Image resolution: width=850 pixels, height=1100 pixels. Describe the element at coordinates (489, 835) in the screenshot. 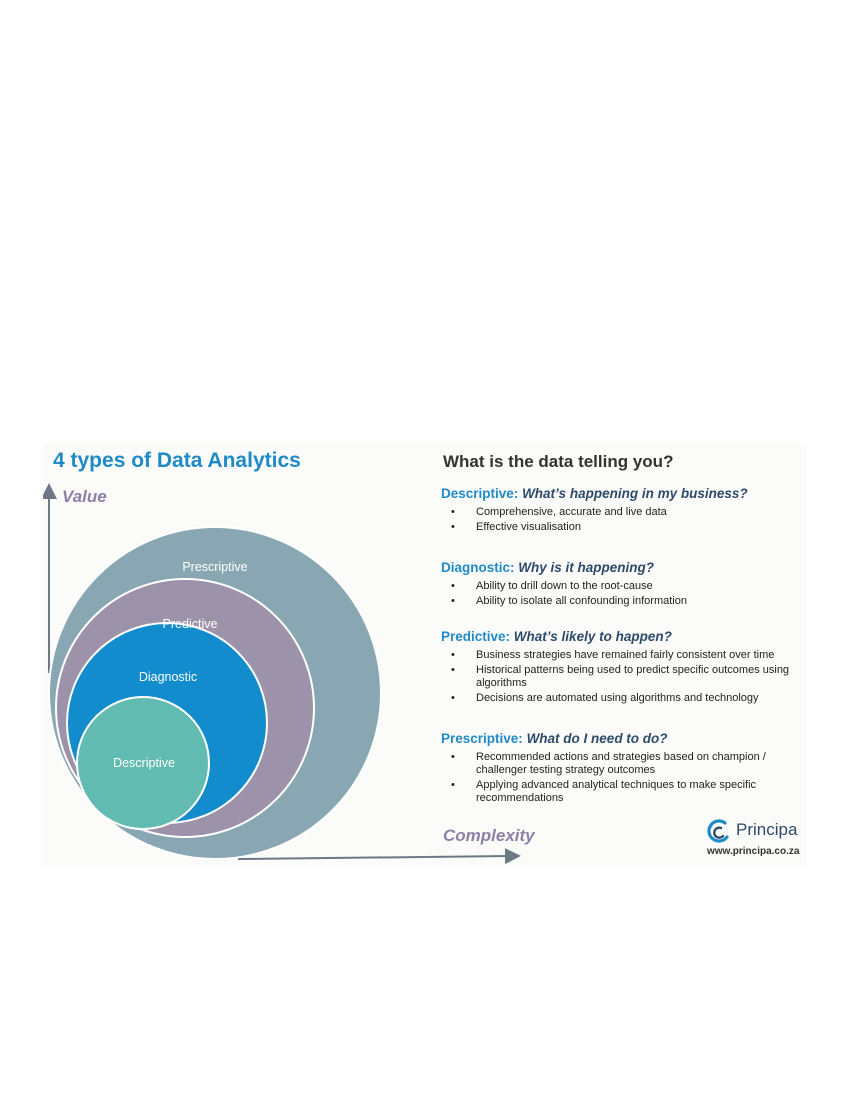

I see `complexity-axis-label: Complexity` at that location.